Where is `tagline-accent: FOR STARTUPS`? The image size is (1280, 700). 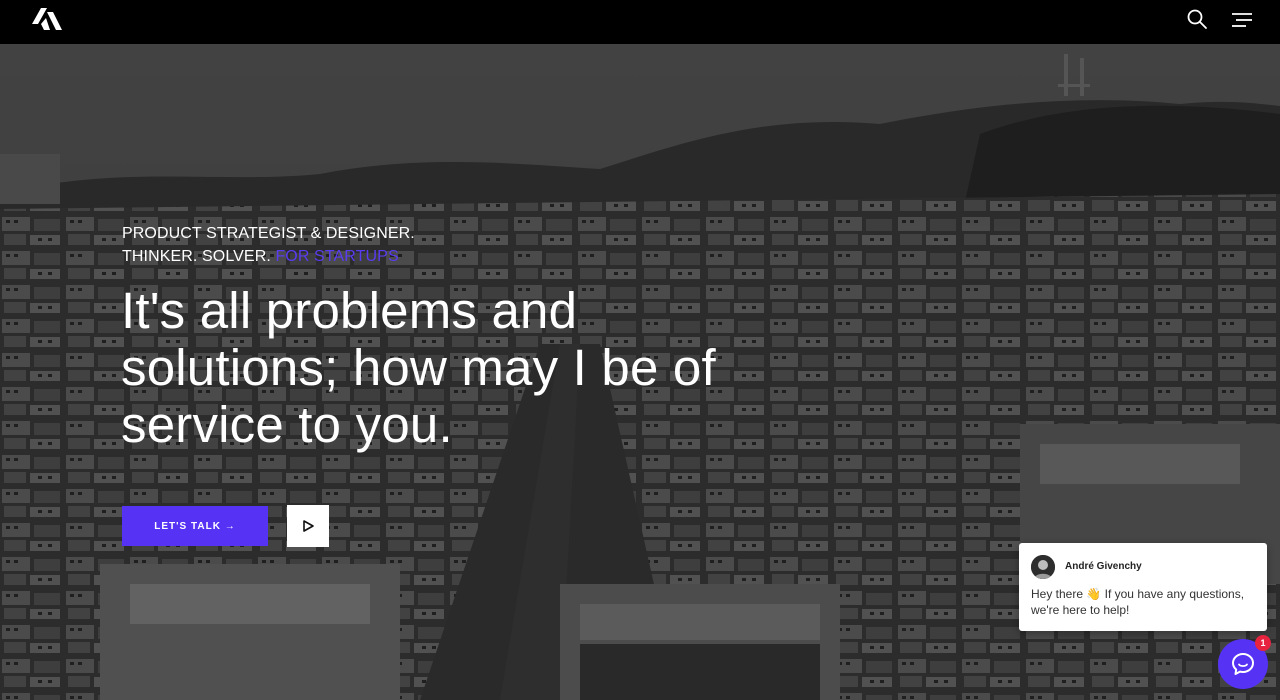 tagline-accent: FOR STARTUPS is located at coordinates (337, 256).